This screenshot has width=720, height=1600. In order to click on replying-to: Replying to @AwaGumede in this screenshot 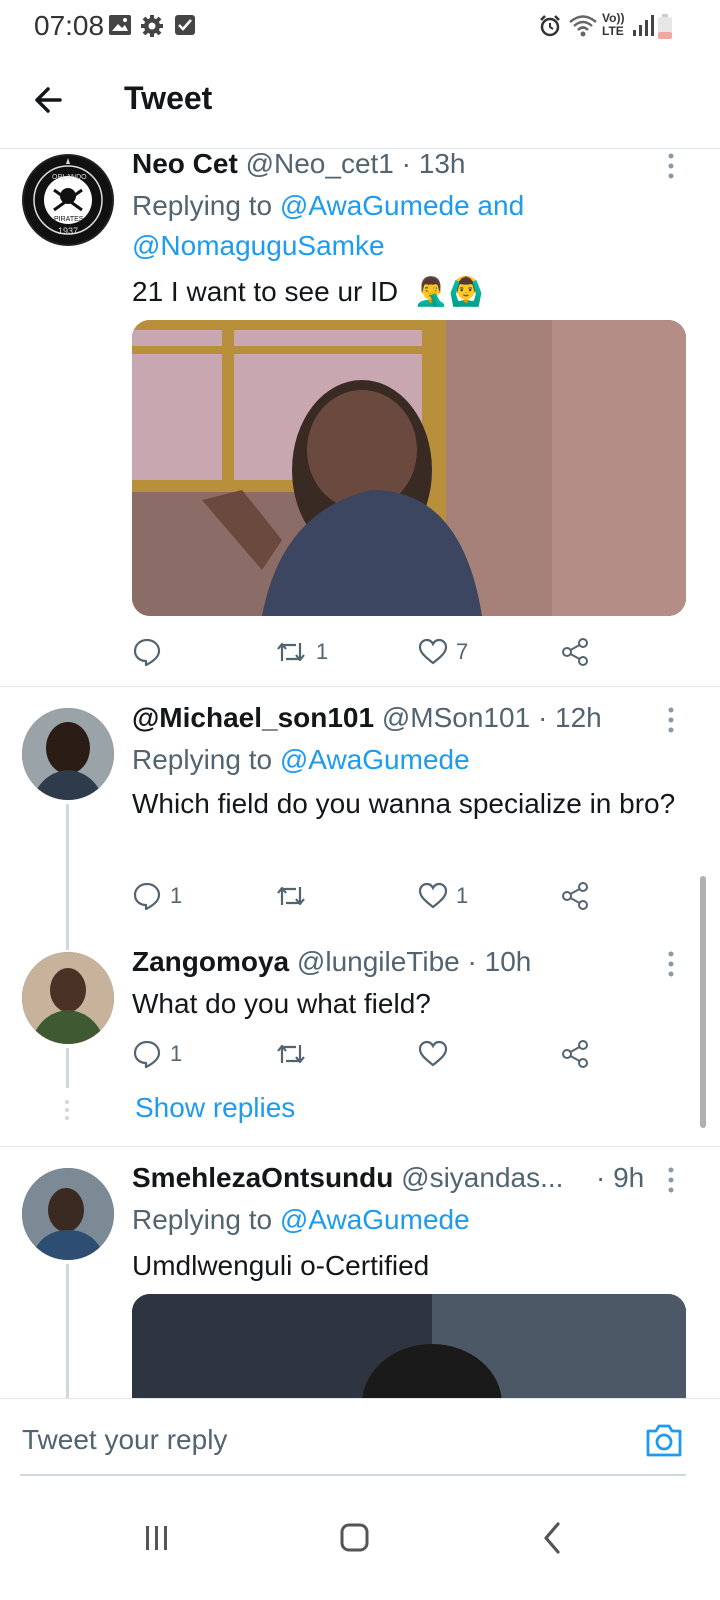, I will do `click(412, 1220)`.